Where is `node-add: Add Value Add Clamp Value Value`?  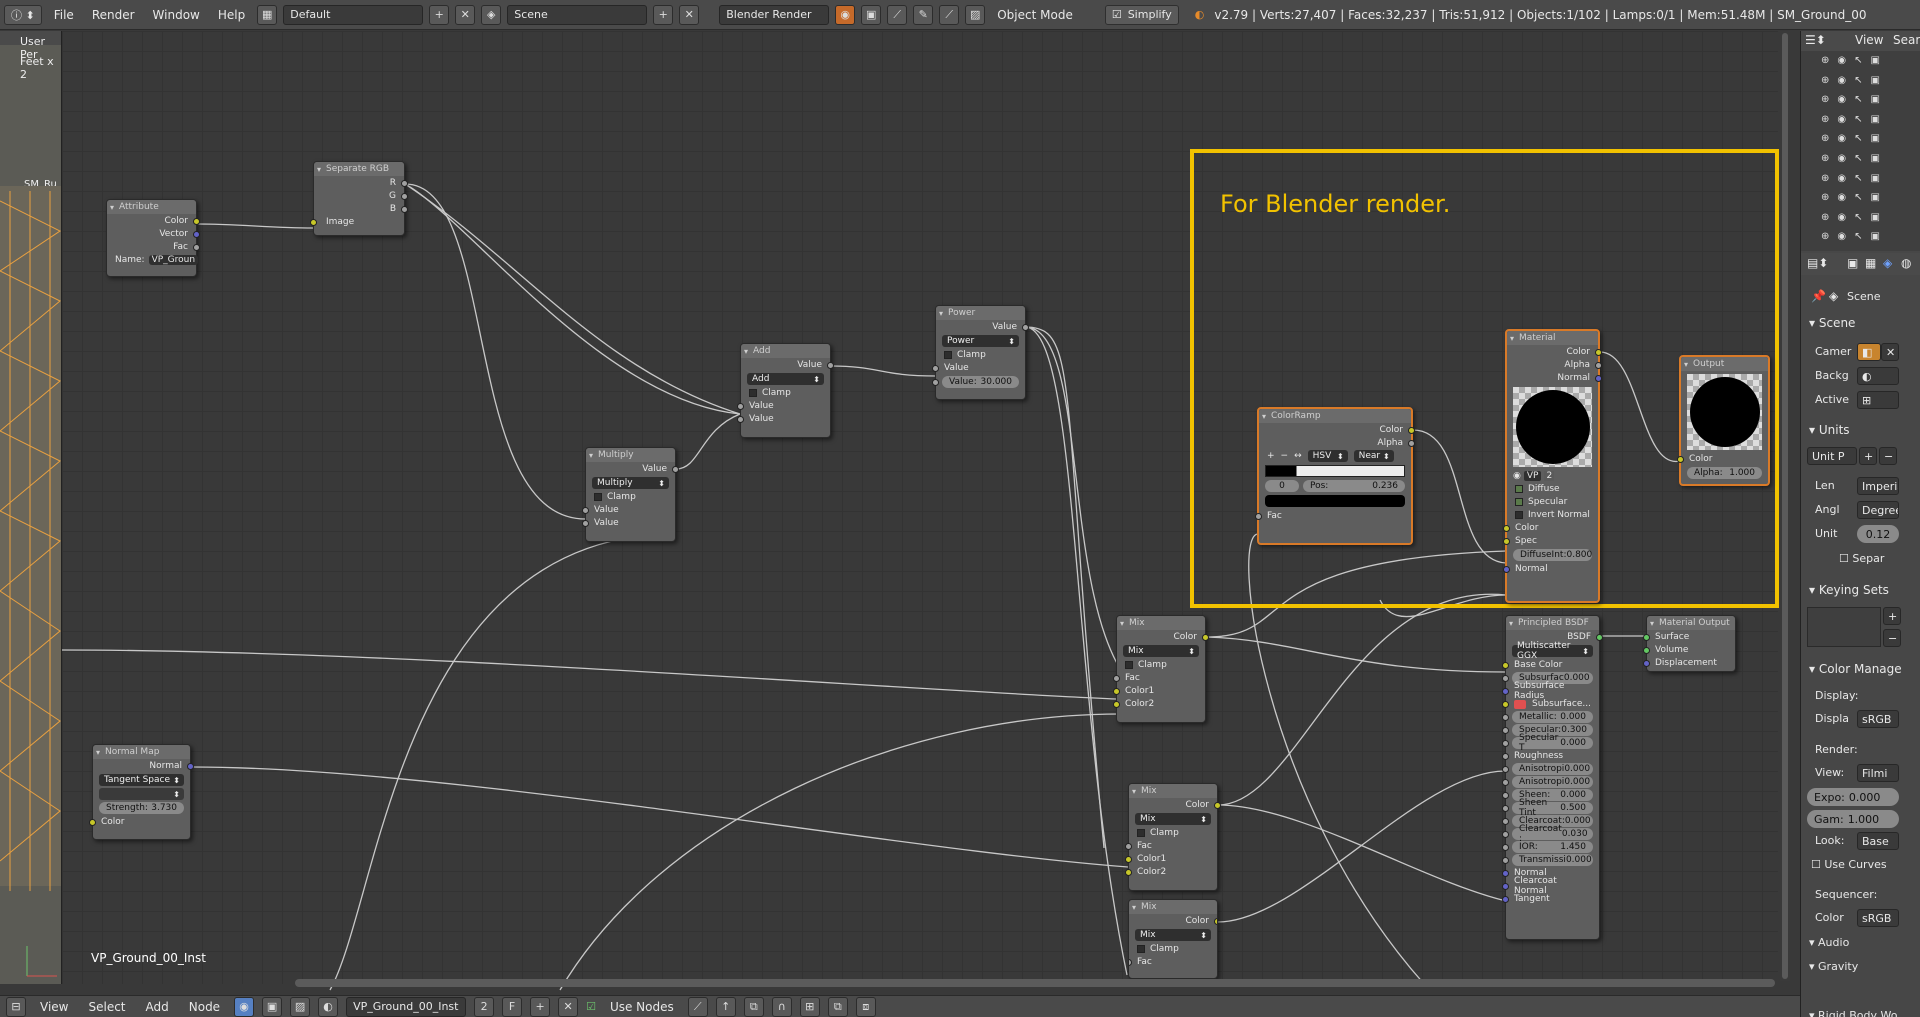 node-add: Add Value Add Clamp Value Value is located at coordinates (785, 390).